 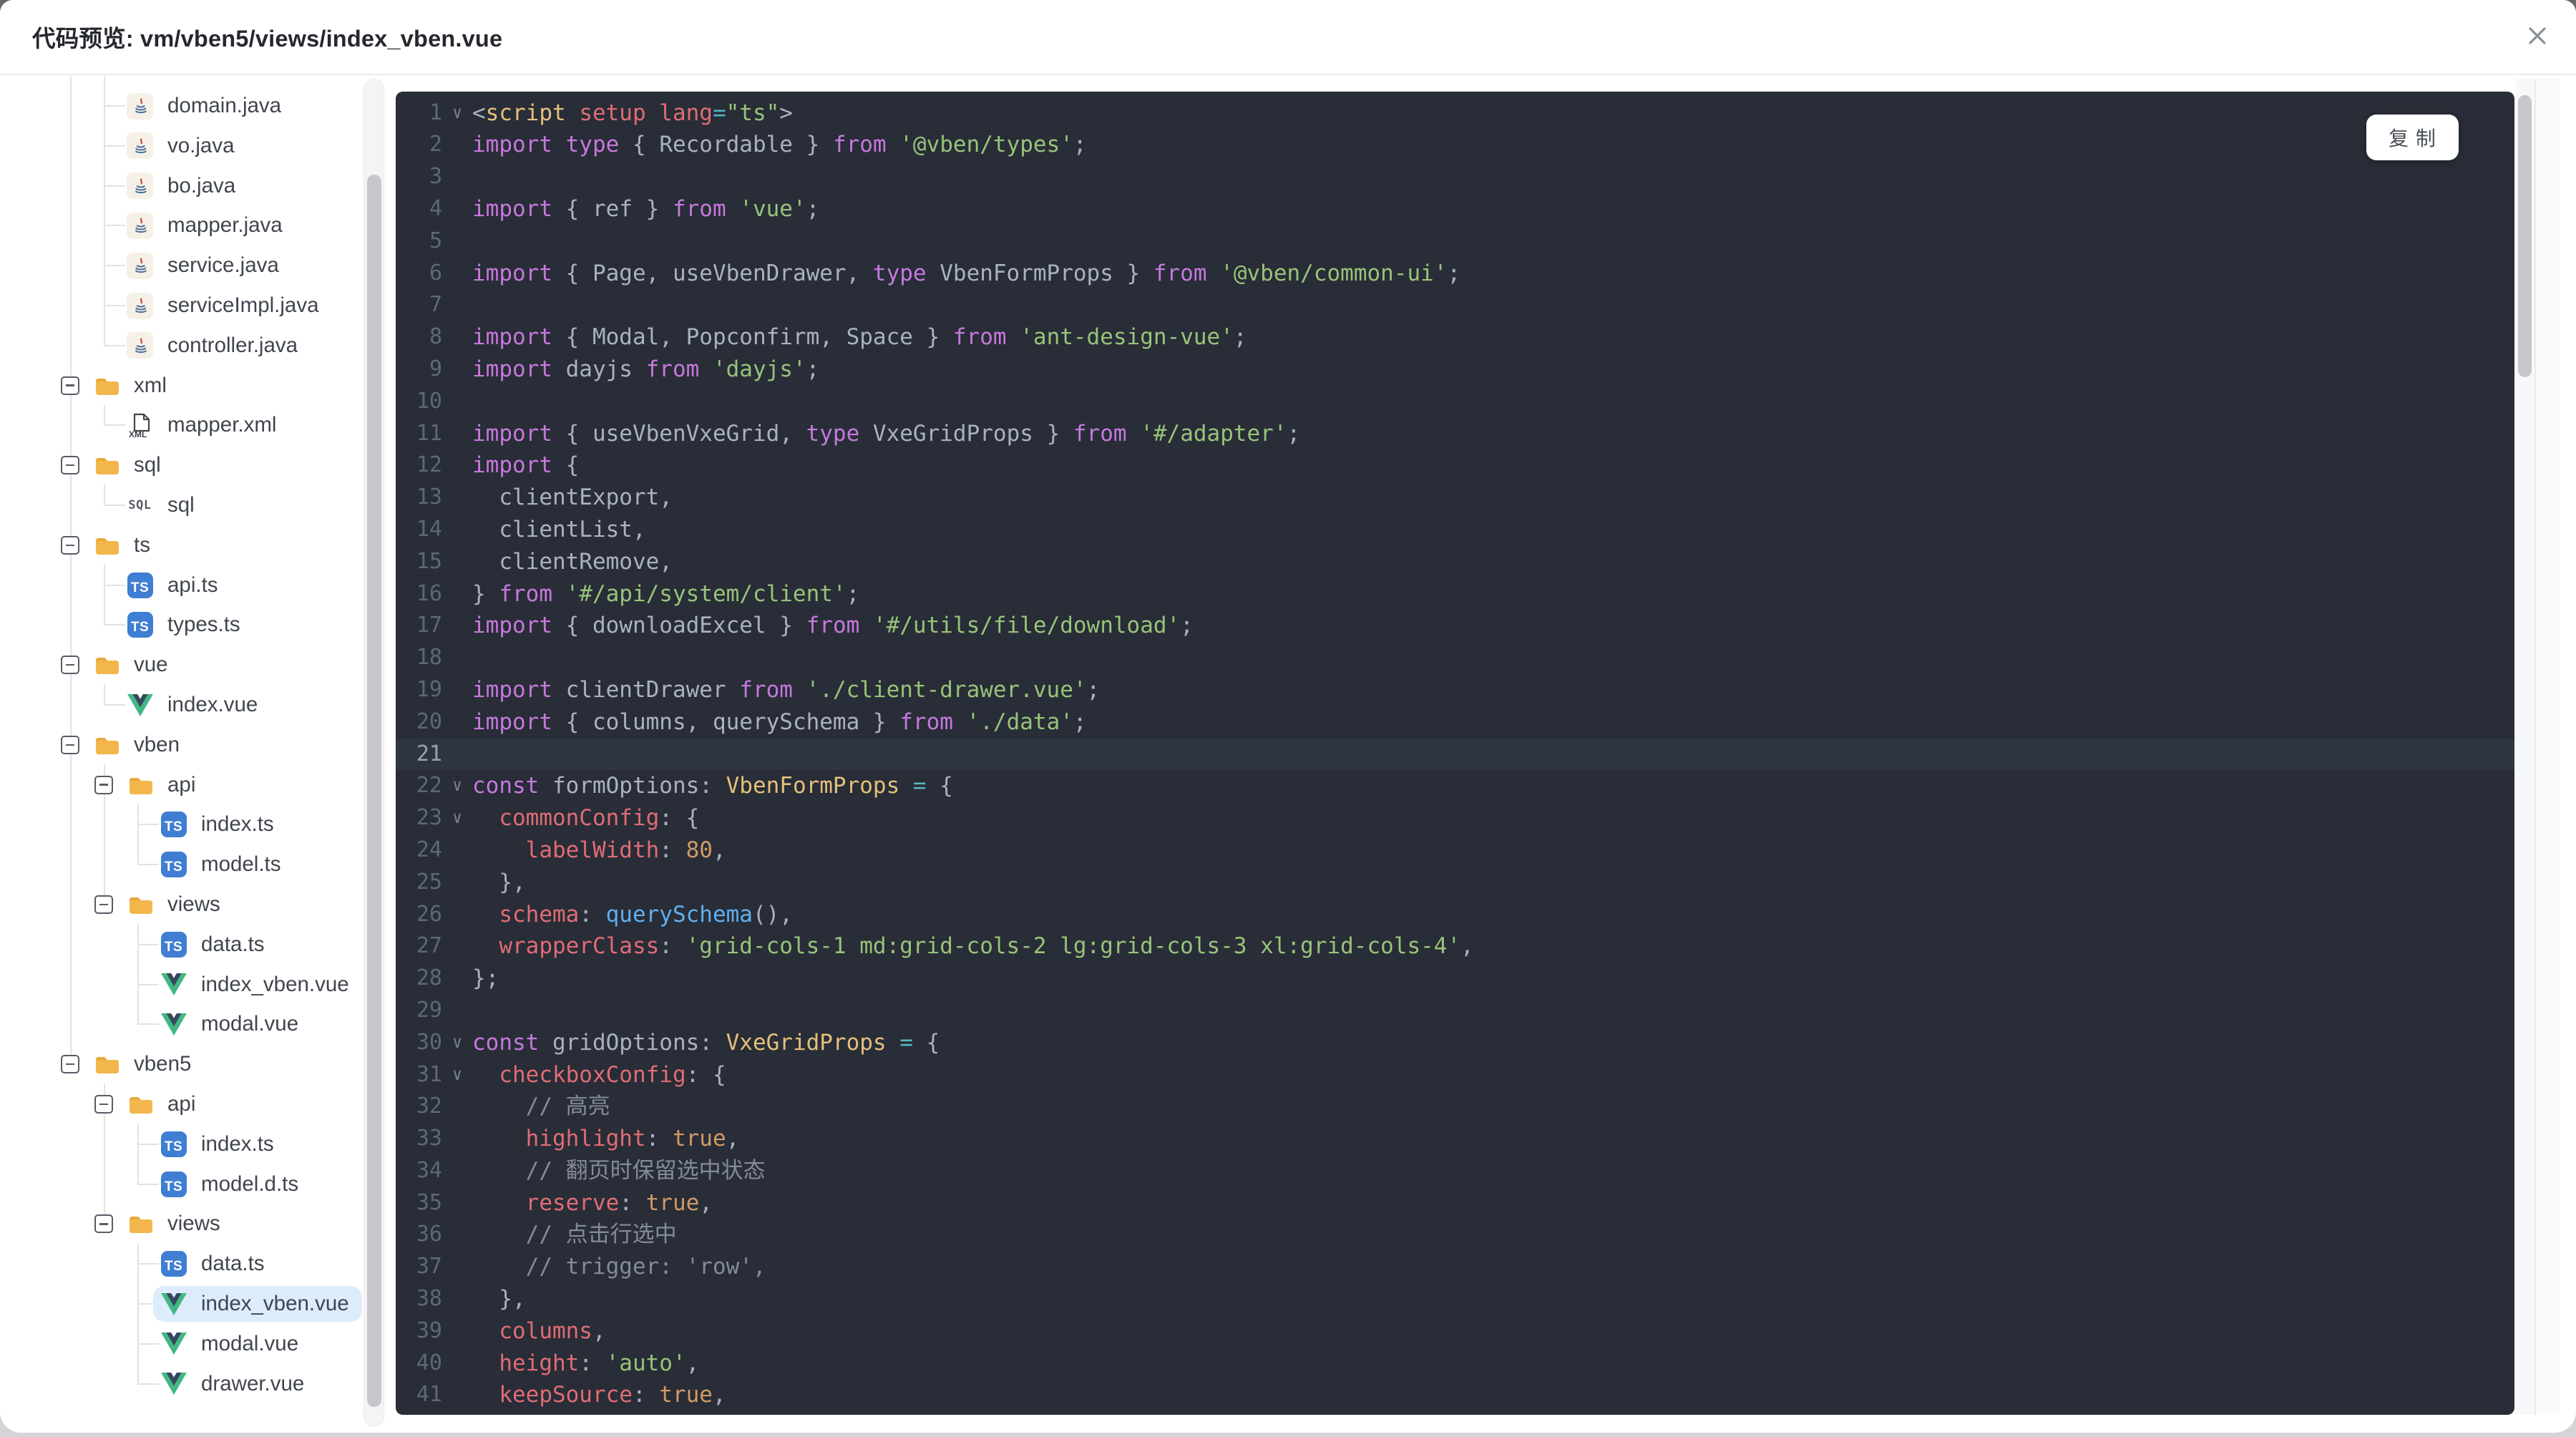 I want to click on tree-file-row: serviceImpl.java, so click(x=225, y=305).